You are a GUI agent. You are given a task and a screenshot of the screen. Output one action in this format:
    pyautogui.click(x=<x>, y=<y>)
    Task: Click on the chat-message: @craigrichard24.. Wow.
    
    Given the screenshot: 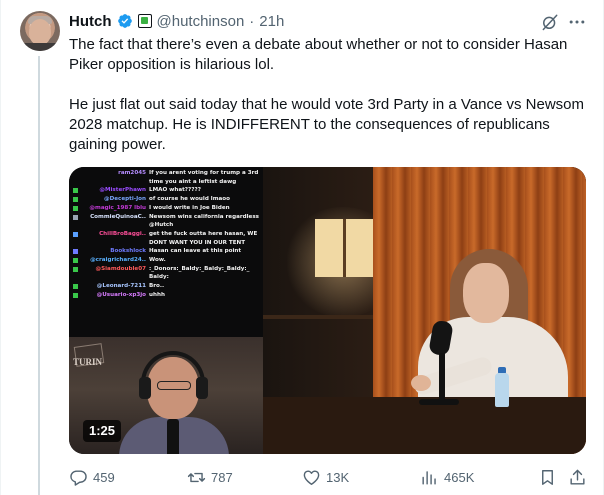 What is the action you would take?
    pyautogui.click(x=166, y=260)
    